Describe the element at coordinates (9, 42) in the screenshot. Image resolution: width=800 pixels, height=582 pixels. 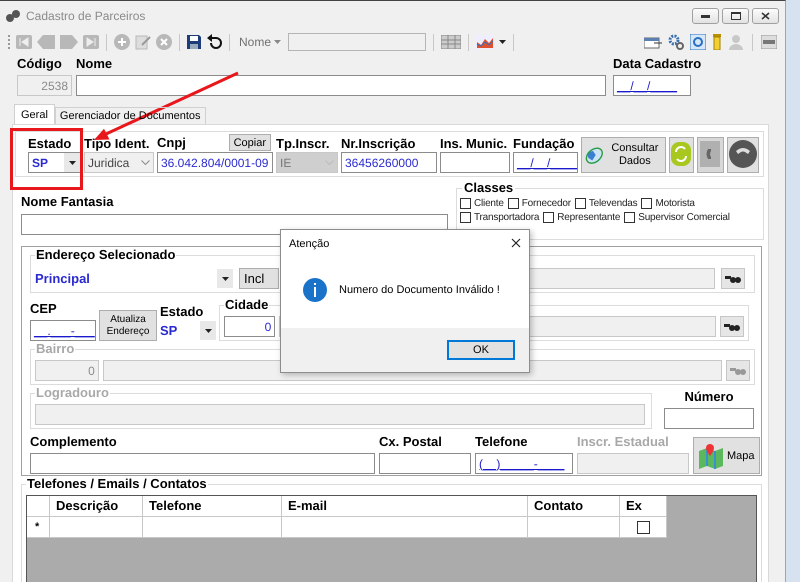
I see `grip-icon` at that location.